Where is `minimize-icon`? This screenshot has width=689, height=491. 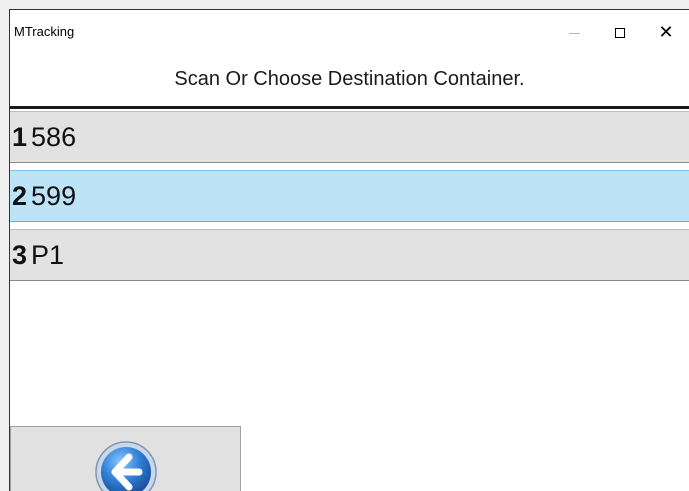
minimize-icon is located at coordinates (574, 33).